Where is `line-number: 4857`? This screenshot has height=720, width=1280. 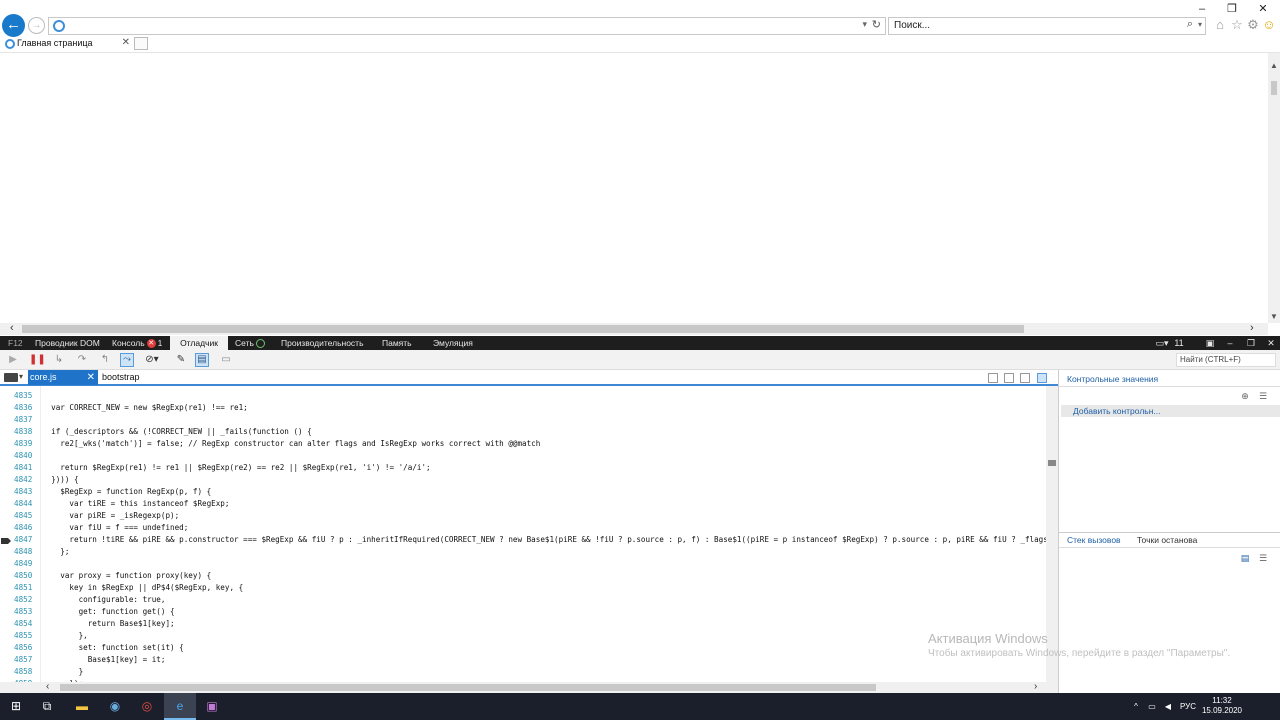 line-number: 4857 is located at coordinates (25, 660).